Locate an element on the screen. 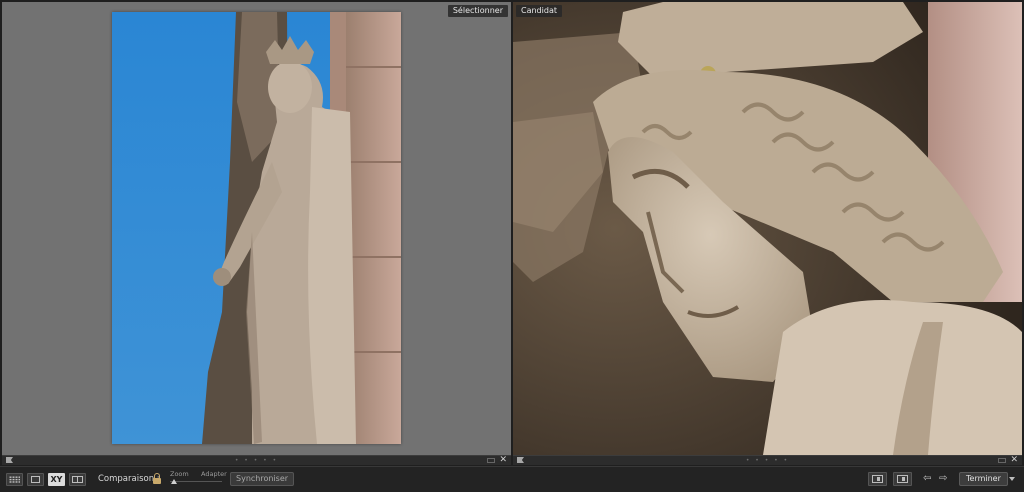 The width and height of the screenshot is (1024, 492). chevron-down-icon is located at coordinates (1012, 479).